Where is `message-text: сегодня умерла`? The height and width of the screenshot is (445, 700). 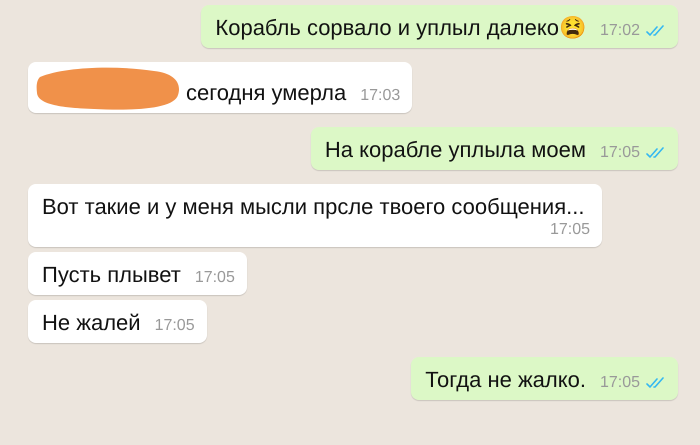
message-text: сегодня умерла is located at coordinates (266, 93).